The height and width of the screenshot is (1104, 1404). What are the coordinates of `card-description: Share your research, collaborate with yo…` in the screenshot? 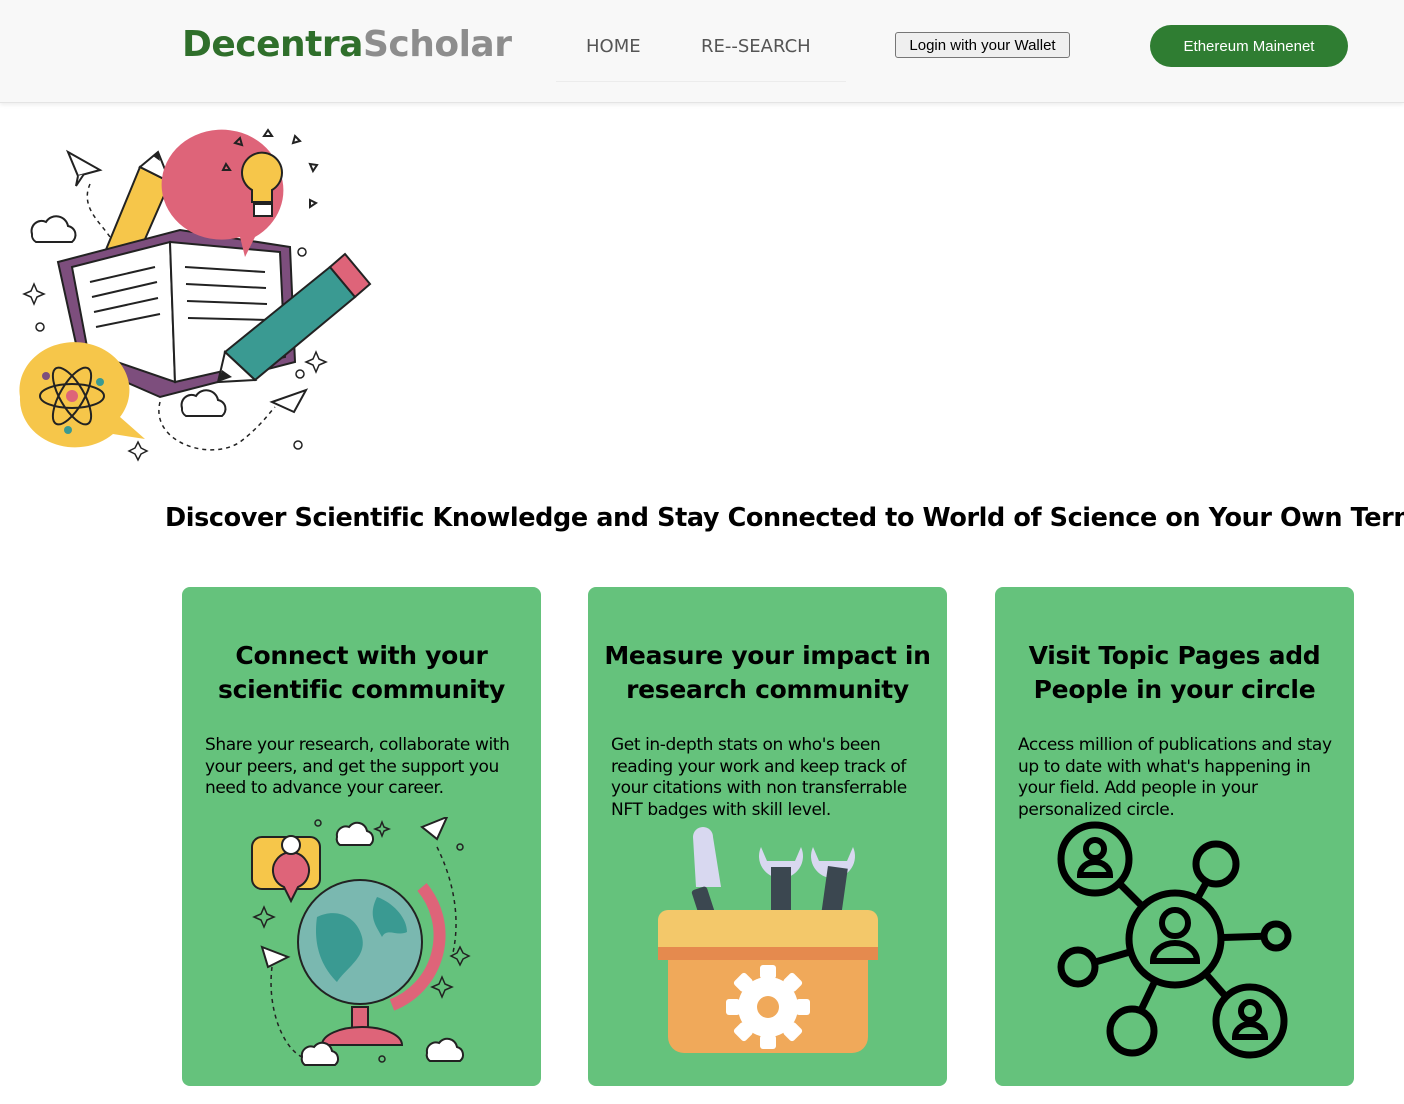 It's located at (357, 766).